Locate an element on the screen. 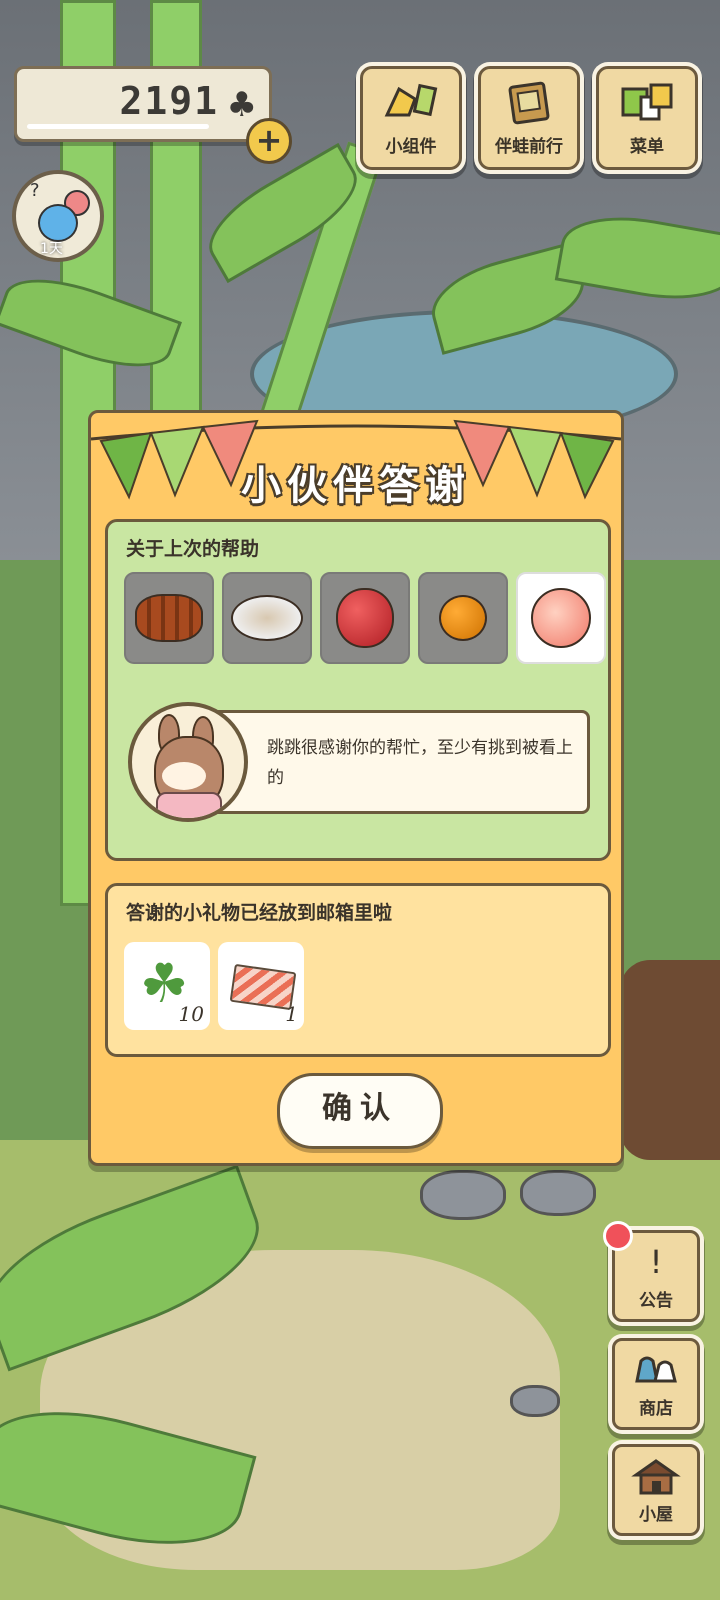 Image resolution: width=720 pixels, height=1600 pixels. squirrel-portrait is located at coordinates (188, 762).